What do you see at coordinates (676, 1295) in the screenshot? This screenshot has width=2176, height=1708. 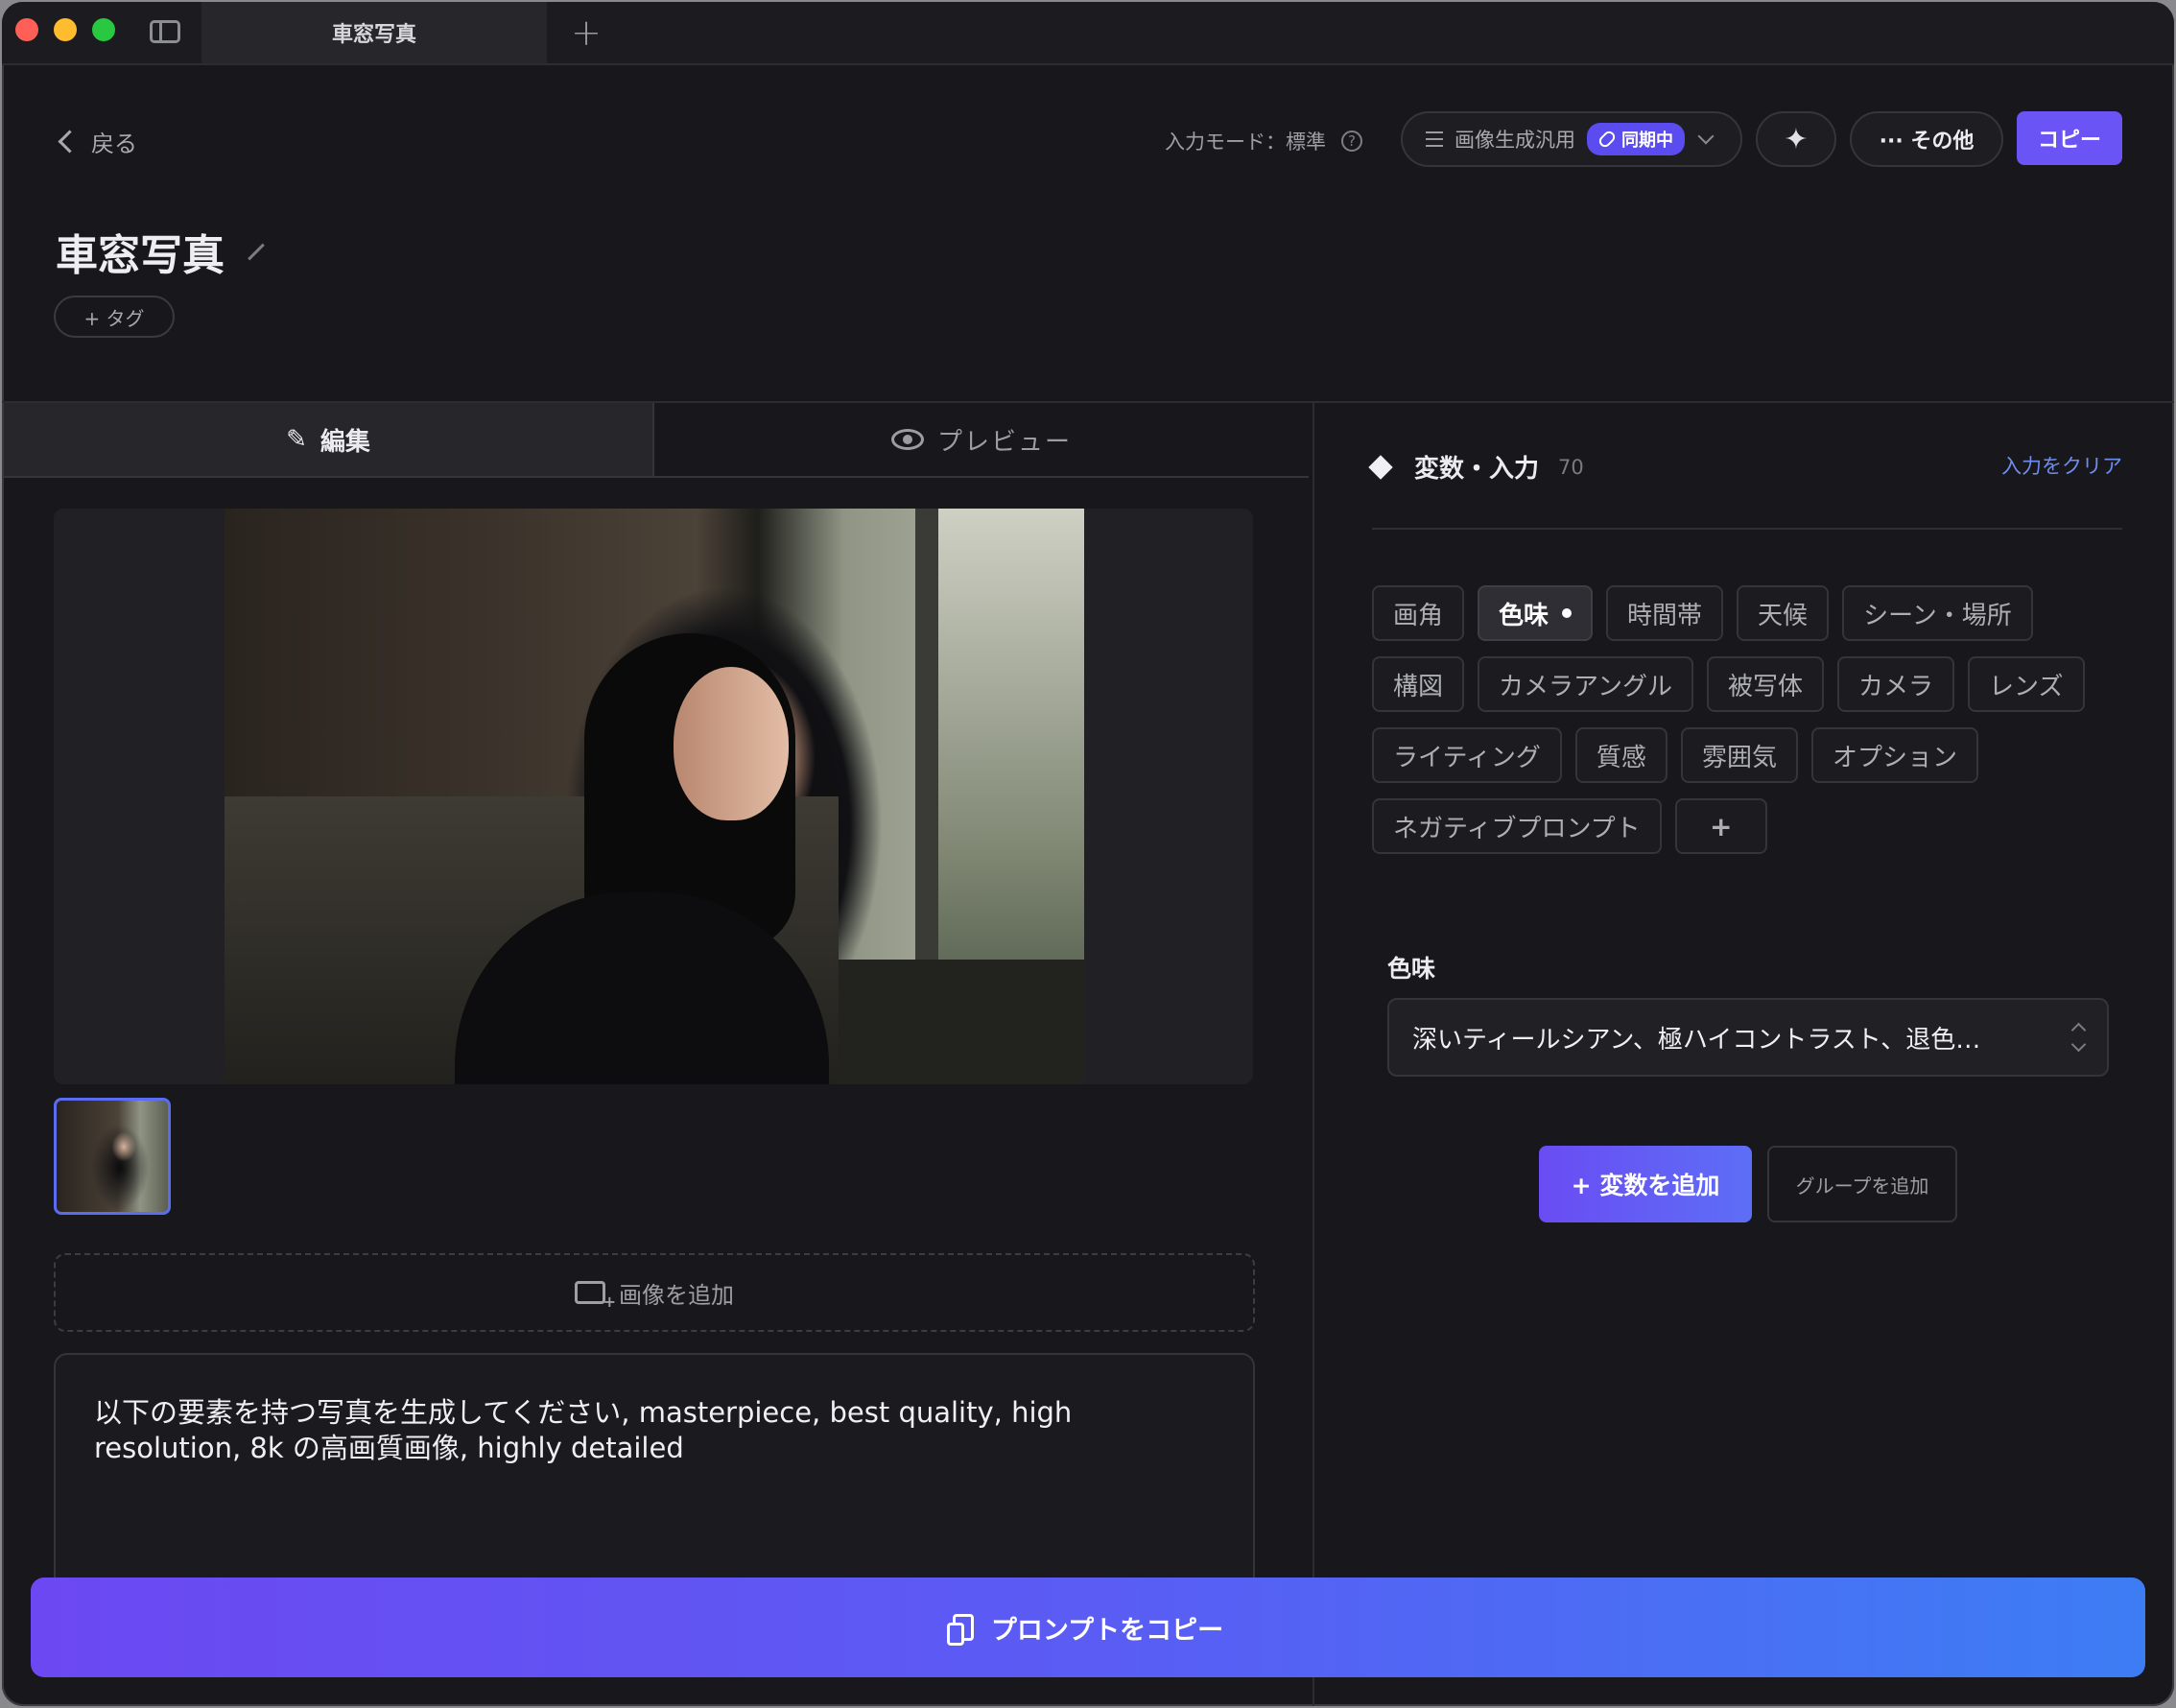 I see `add-image-label: 画像を追加` at bounding box center [676, 1295].